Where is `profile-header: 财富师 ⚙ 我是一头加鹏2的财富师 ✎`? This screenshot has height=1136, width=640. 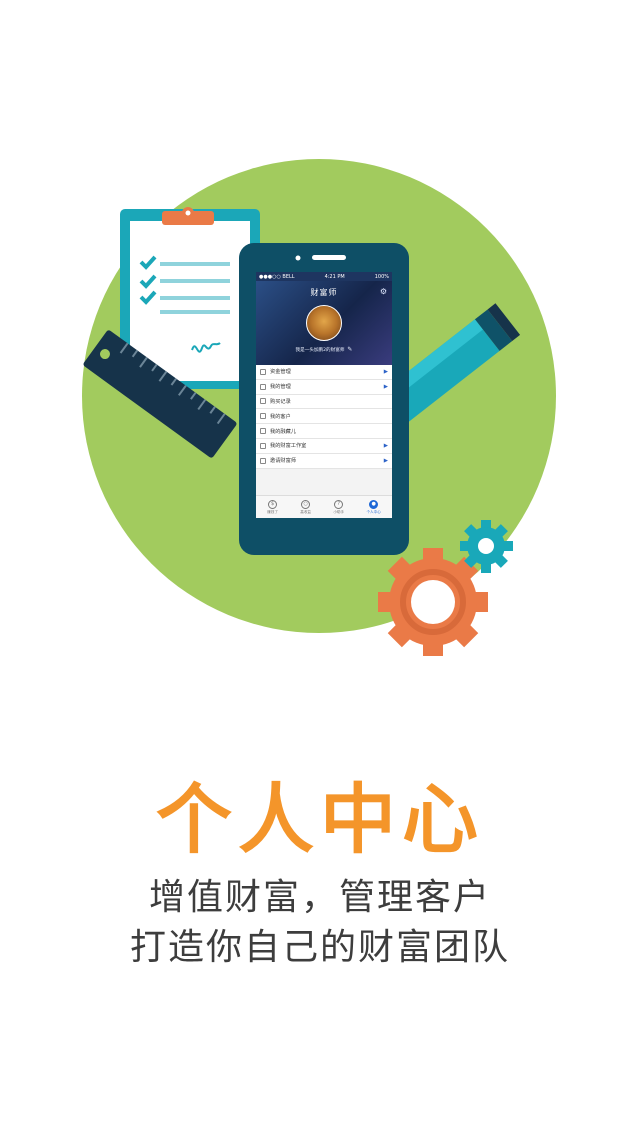
profile-header: 财富师 ⚙ 我是一头加鹏2的财富师 ✎ is located at coordinates (324, 323).